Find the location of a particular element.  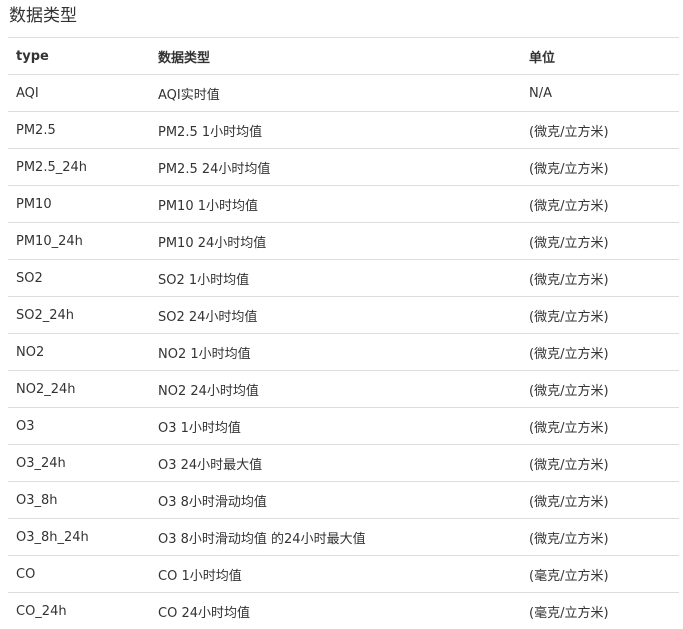

table-row: AQI AQI实时值 N/A is located at coordinates (343, 93).